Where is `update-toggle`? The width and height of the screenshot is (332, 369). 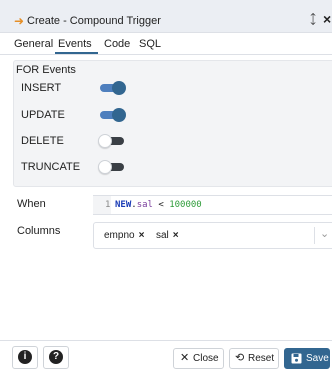 update-toggle is located at coordinates (112, 115).